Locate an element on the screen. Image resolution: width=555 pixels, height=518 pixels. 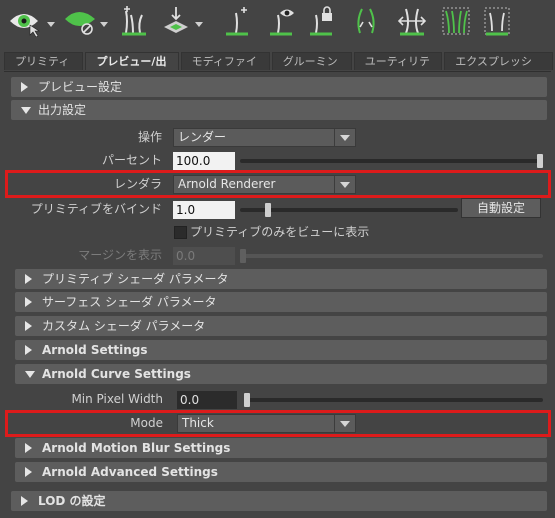
tab-primitive: プリミティブ is located at coordinates (44, 69).